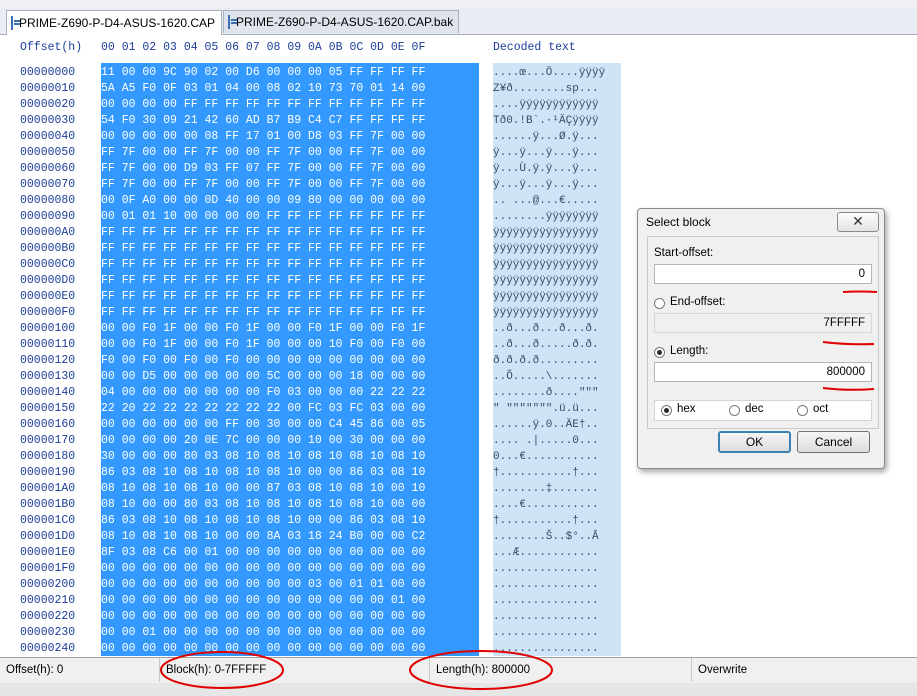 The height and width of the screenshot is (696, 917). What do you see at coordinates (848, 389) in the screenshot?
I see `underline-length` at bounding box center [848, 389].